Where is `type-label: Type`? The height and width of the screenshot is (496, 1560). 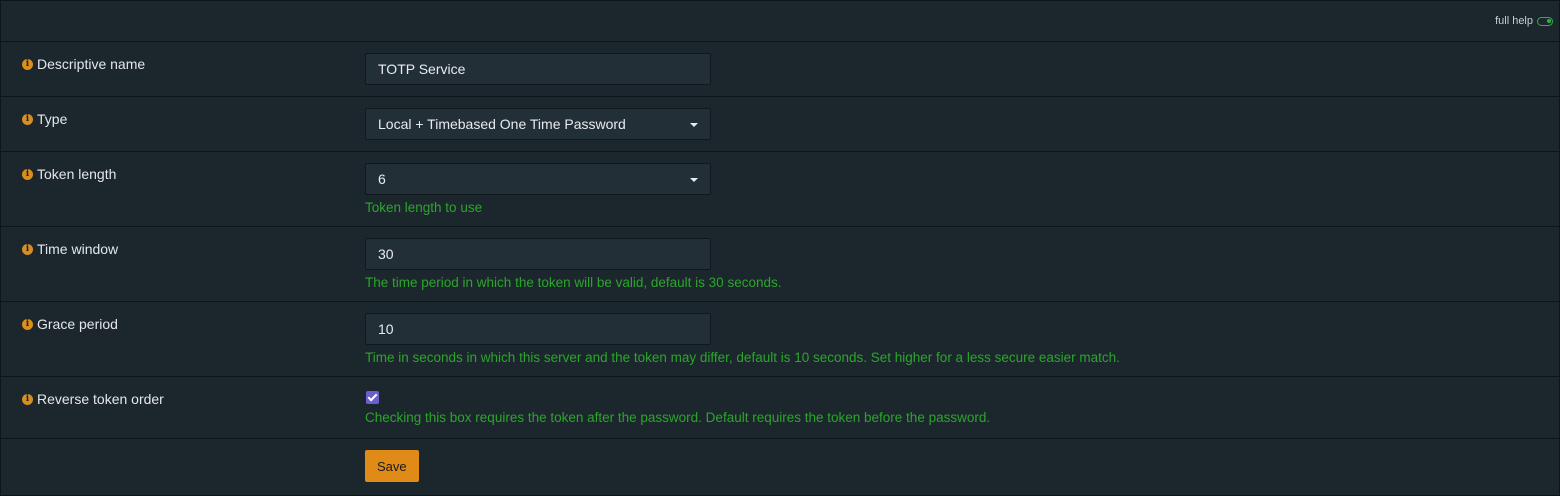
type-label: Type is located at coordinates (52, 119).